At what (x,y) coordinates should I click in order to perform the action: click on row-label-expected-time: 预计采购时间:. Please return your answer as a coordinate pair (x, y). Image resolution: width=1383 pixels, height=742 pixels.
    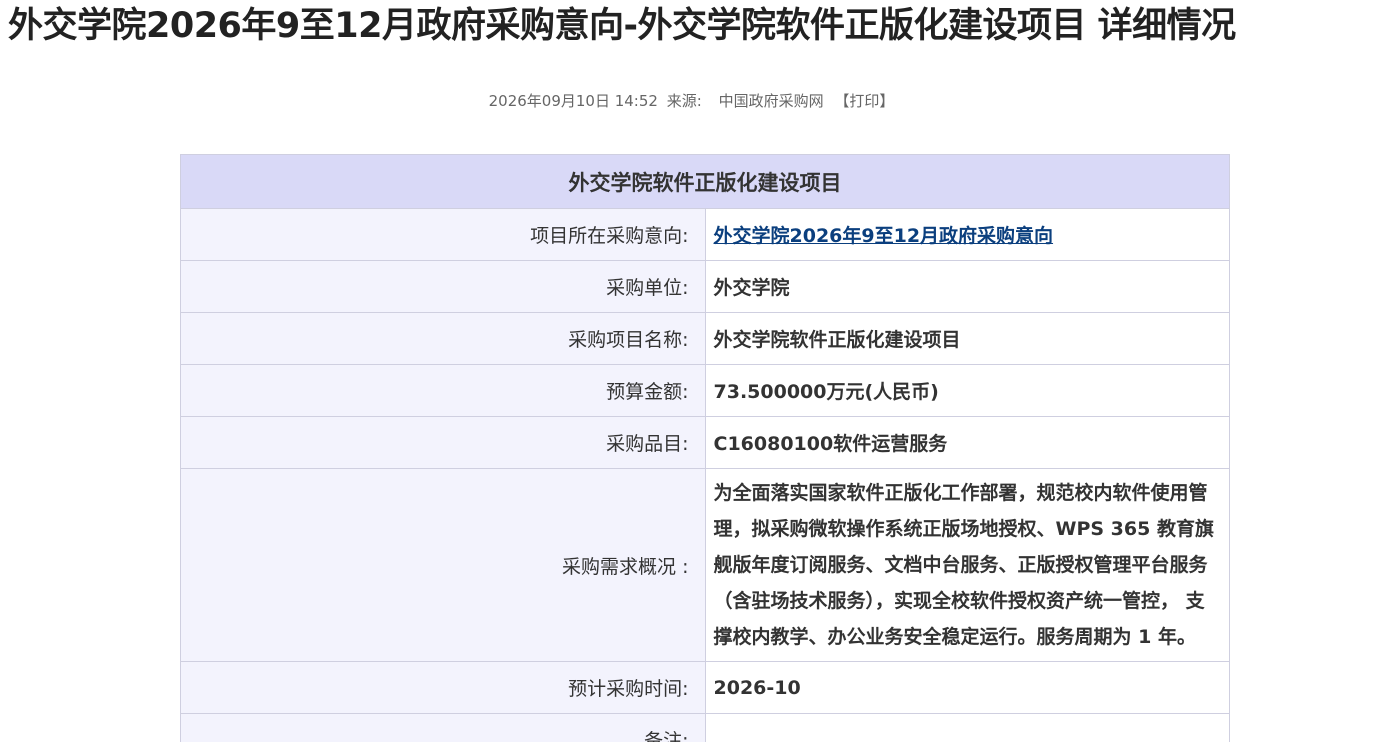
    Looking at the image, I should click on (443, 687).